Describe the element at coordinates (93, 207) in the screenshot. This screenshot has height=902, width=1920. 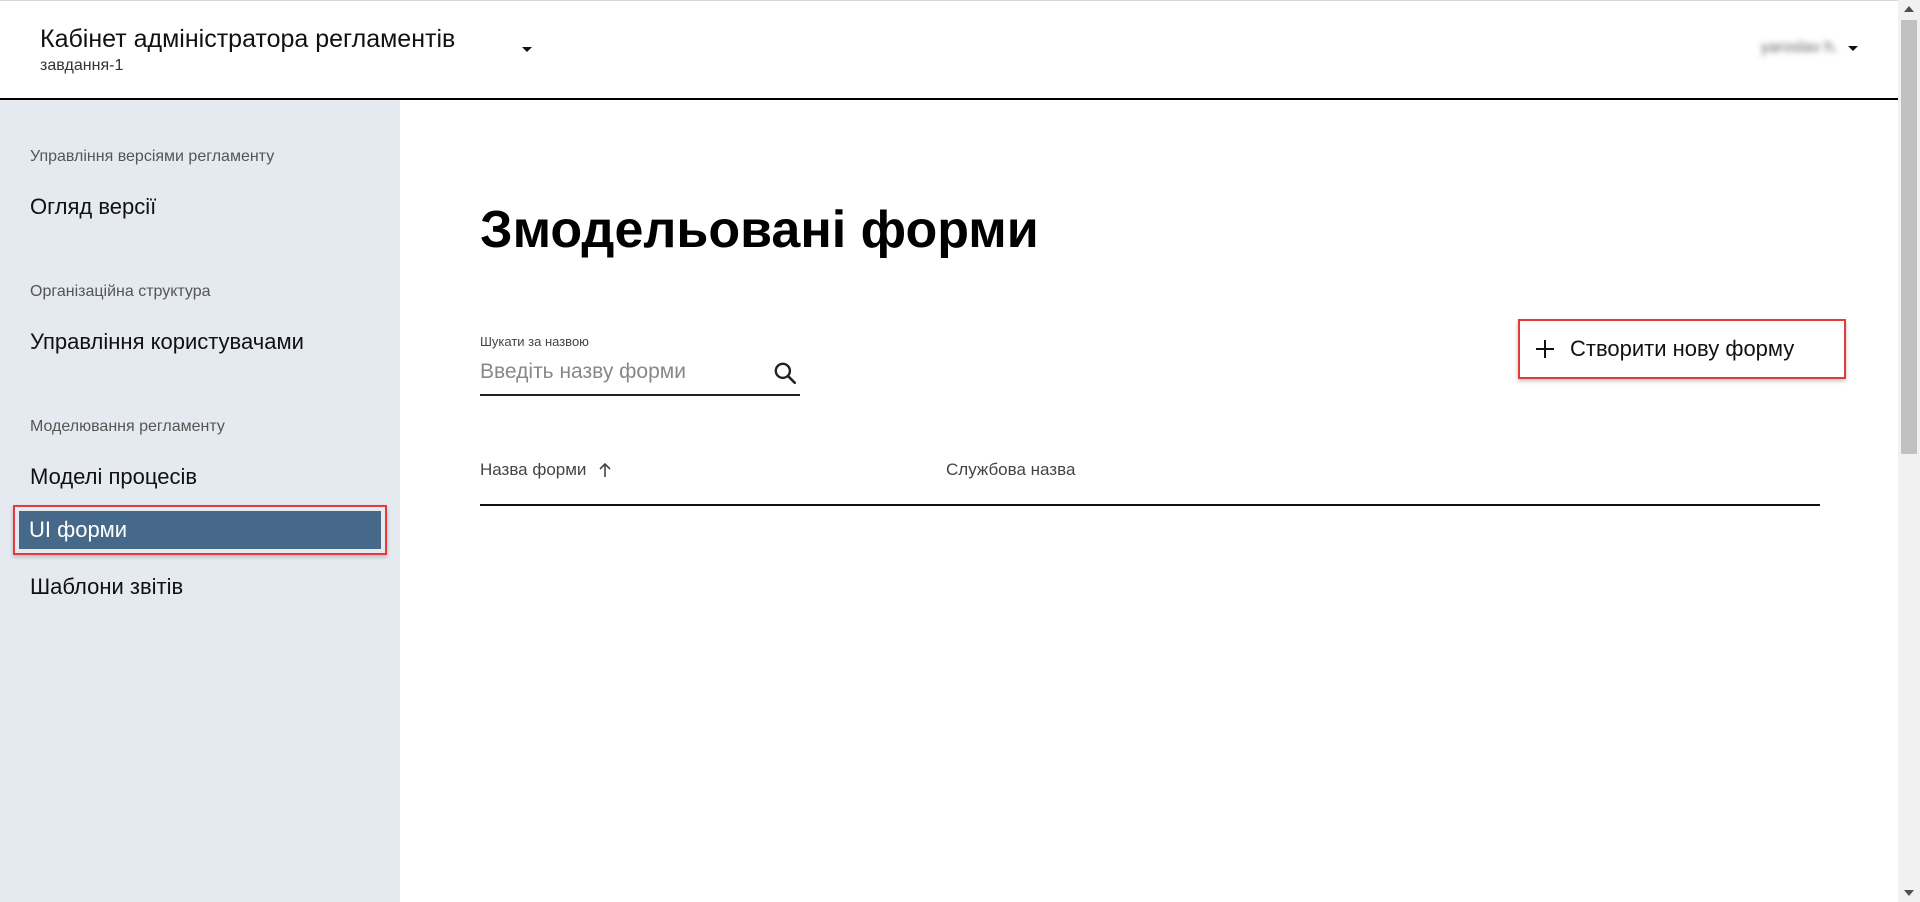
I see `sidebar-item-version-overview: Огляд версії` at that location.